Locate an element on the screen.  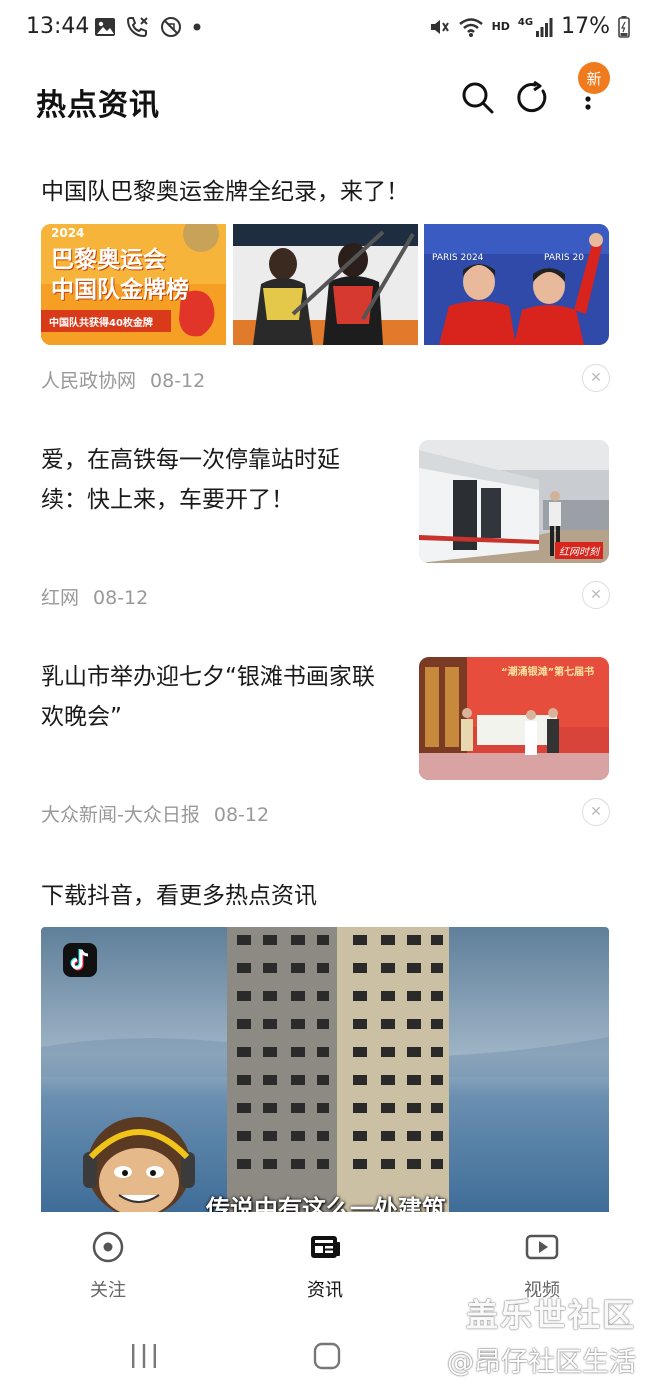
play-icon is located at coordinates (542, 1247).